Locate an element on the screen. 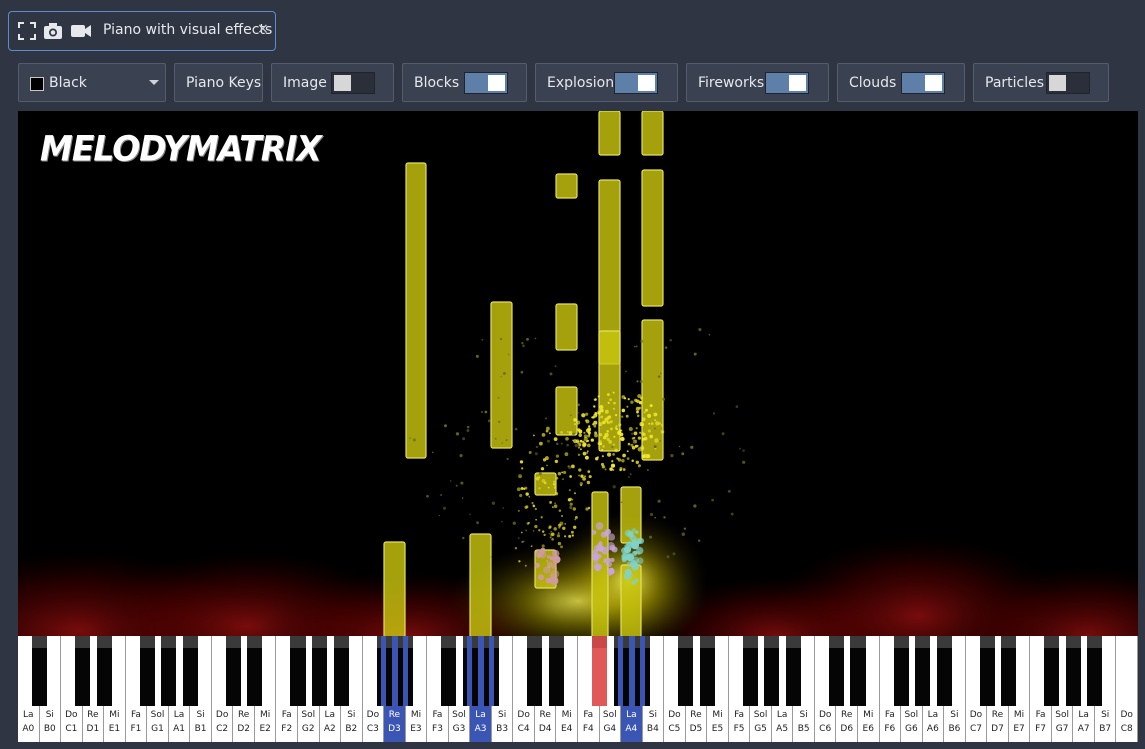 This screenshot has height=749, width=1145. key-solfege-label: Do is located at coordinates (71, 715).